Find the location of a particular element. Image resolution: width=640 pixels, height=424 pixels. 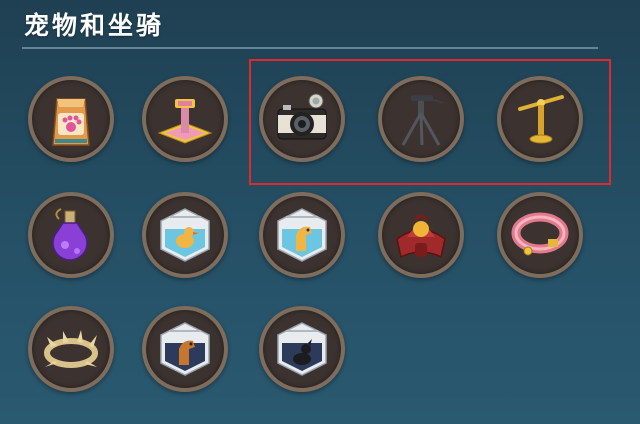

item-slot-horse-carrier is located at coordinates (302, 235).